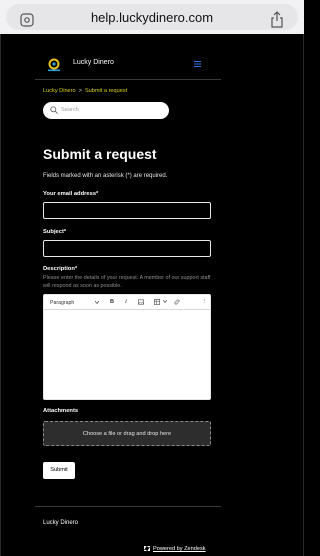 The width and height of the screenshot is (320, 556). I want to click on chevron-down-icon, so click(97, 302).